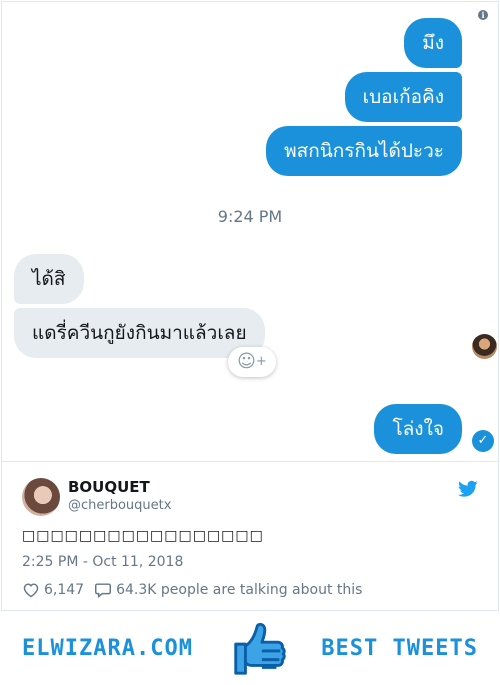 Image resolution: width=500 pixels, height=685 pixels. Describe the element at coordinates (483, 15) in the screenshot. I see `info-icon: i` at that location.